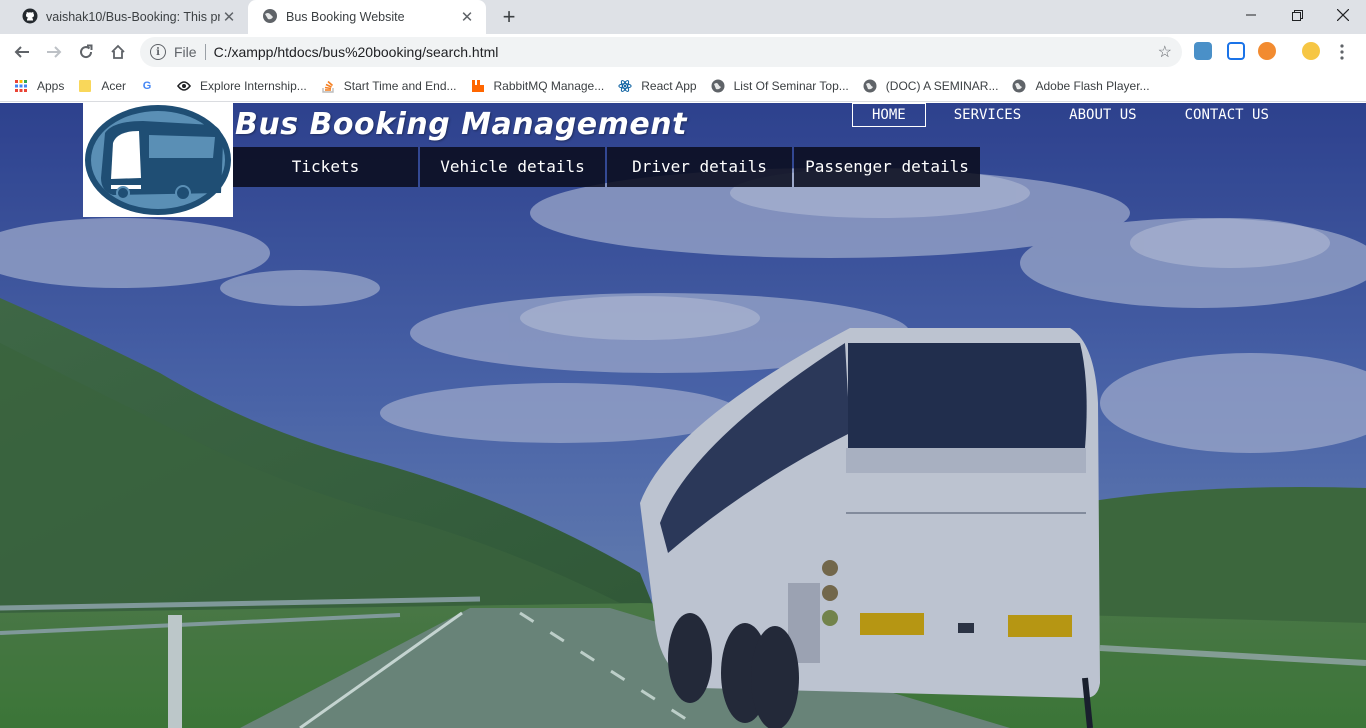 The height and width of the screenshot is (728, 1366). I want to click on bookmark-acer: Acer, so click(102, 86).